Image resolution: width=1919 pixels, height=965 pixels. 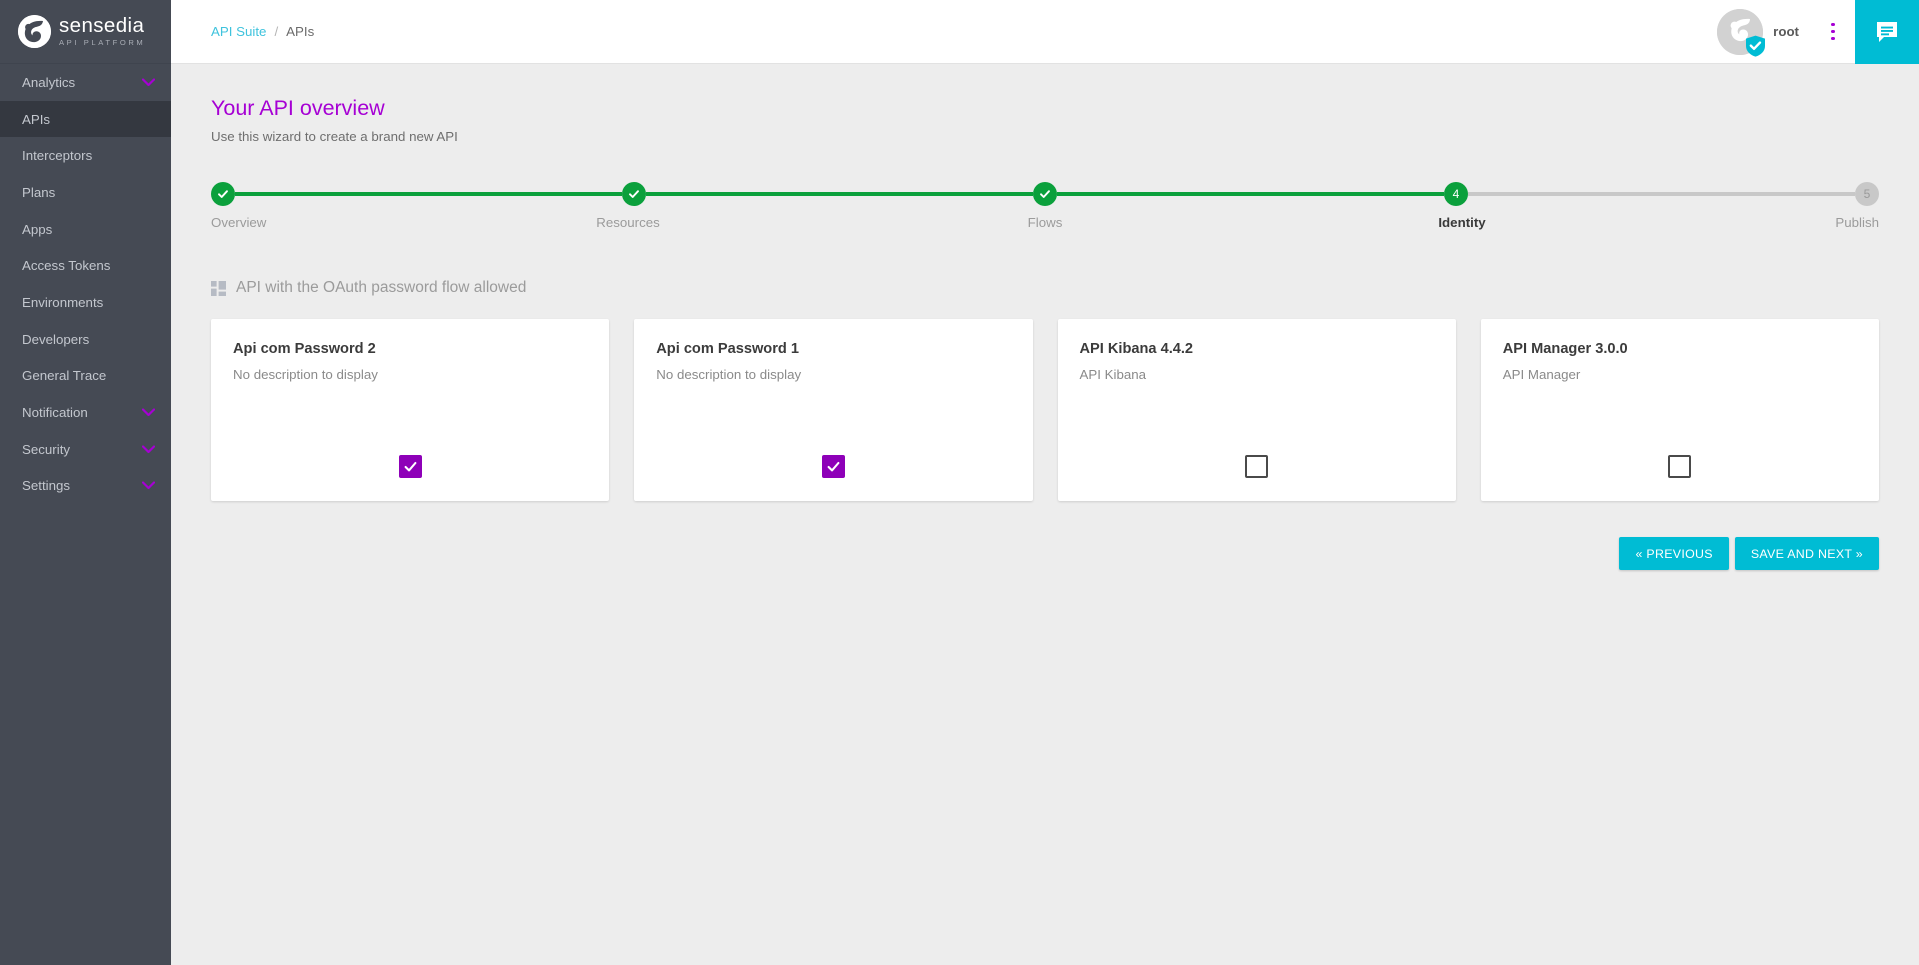 I want to click on sidebar-item-apps: Apps, so click(x=85, y=229).